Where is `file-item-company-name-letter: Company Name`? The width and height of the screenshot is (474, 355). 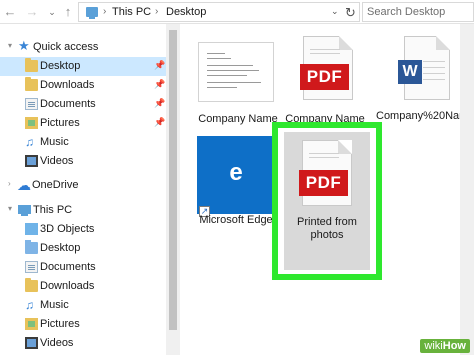 file-item-company-name-letter: Company Name is located at coordinates (238, 80).